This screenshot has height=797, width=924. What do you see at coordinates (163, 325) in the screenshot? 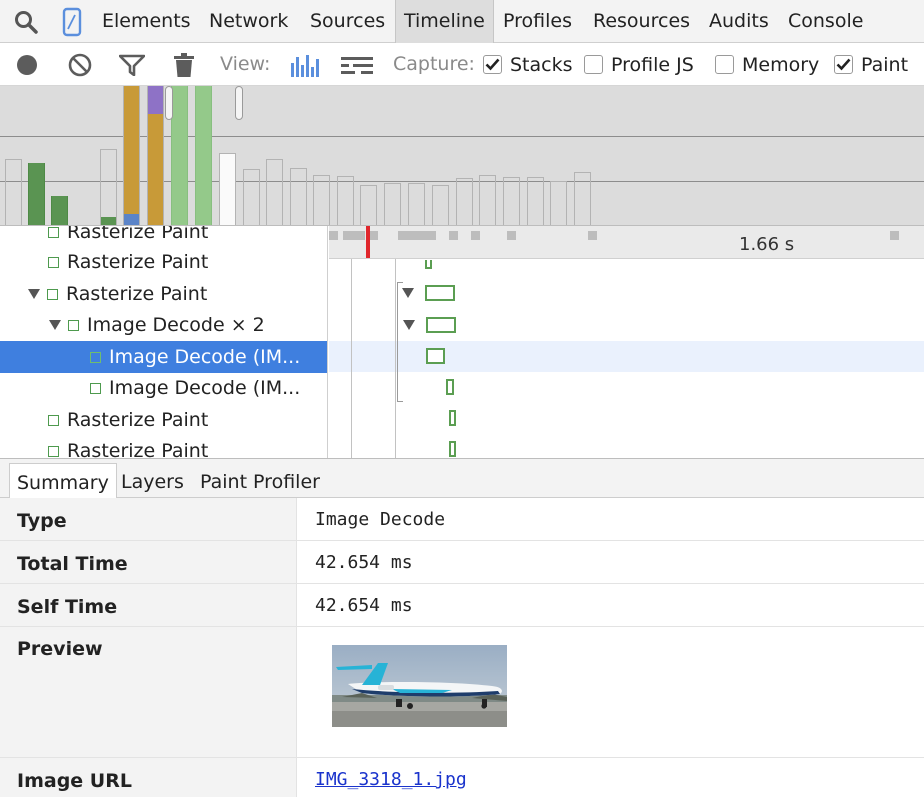
I see `tree-row: Image Decode × 2` at bounding box center [163, 325].